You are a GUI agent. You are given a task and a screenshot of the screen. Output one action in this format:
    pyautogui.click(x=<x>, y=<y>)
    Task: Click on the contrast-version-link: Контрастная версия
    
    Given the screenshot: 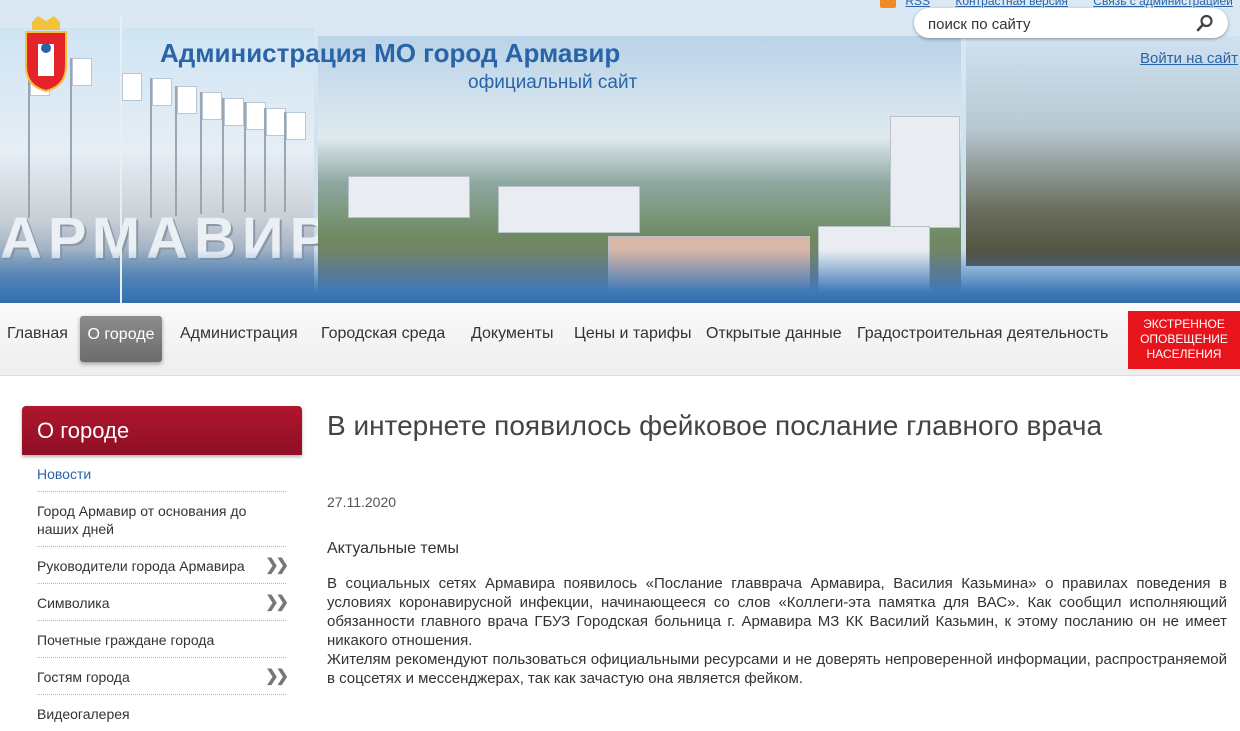 What is the action you would take?
    pyautogui.click(x=1011, y=4)
    